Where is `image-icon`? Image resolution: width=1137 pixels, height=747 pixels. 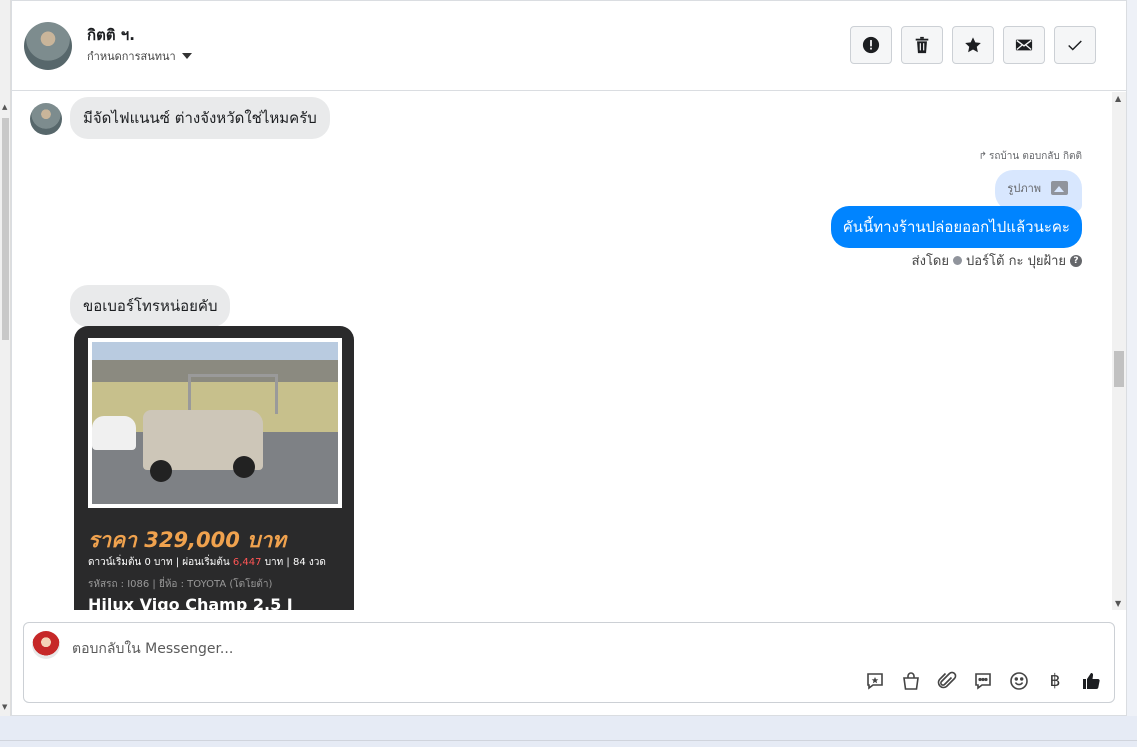
image-icon is located at coordinates (1059, 188).